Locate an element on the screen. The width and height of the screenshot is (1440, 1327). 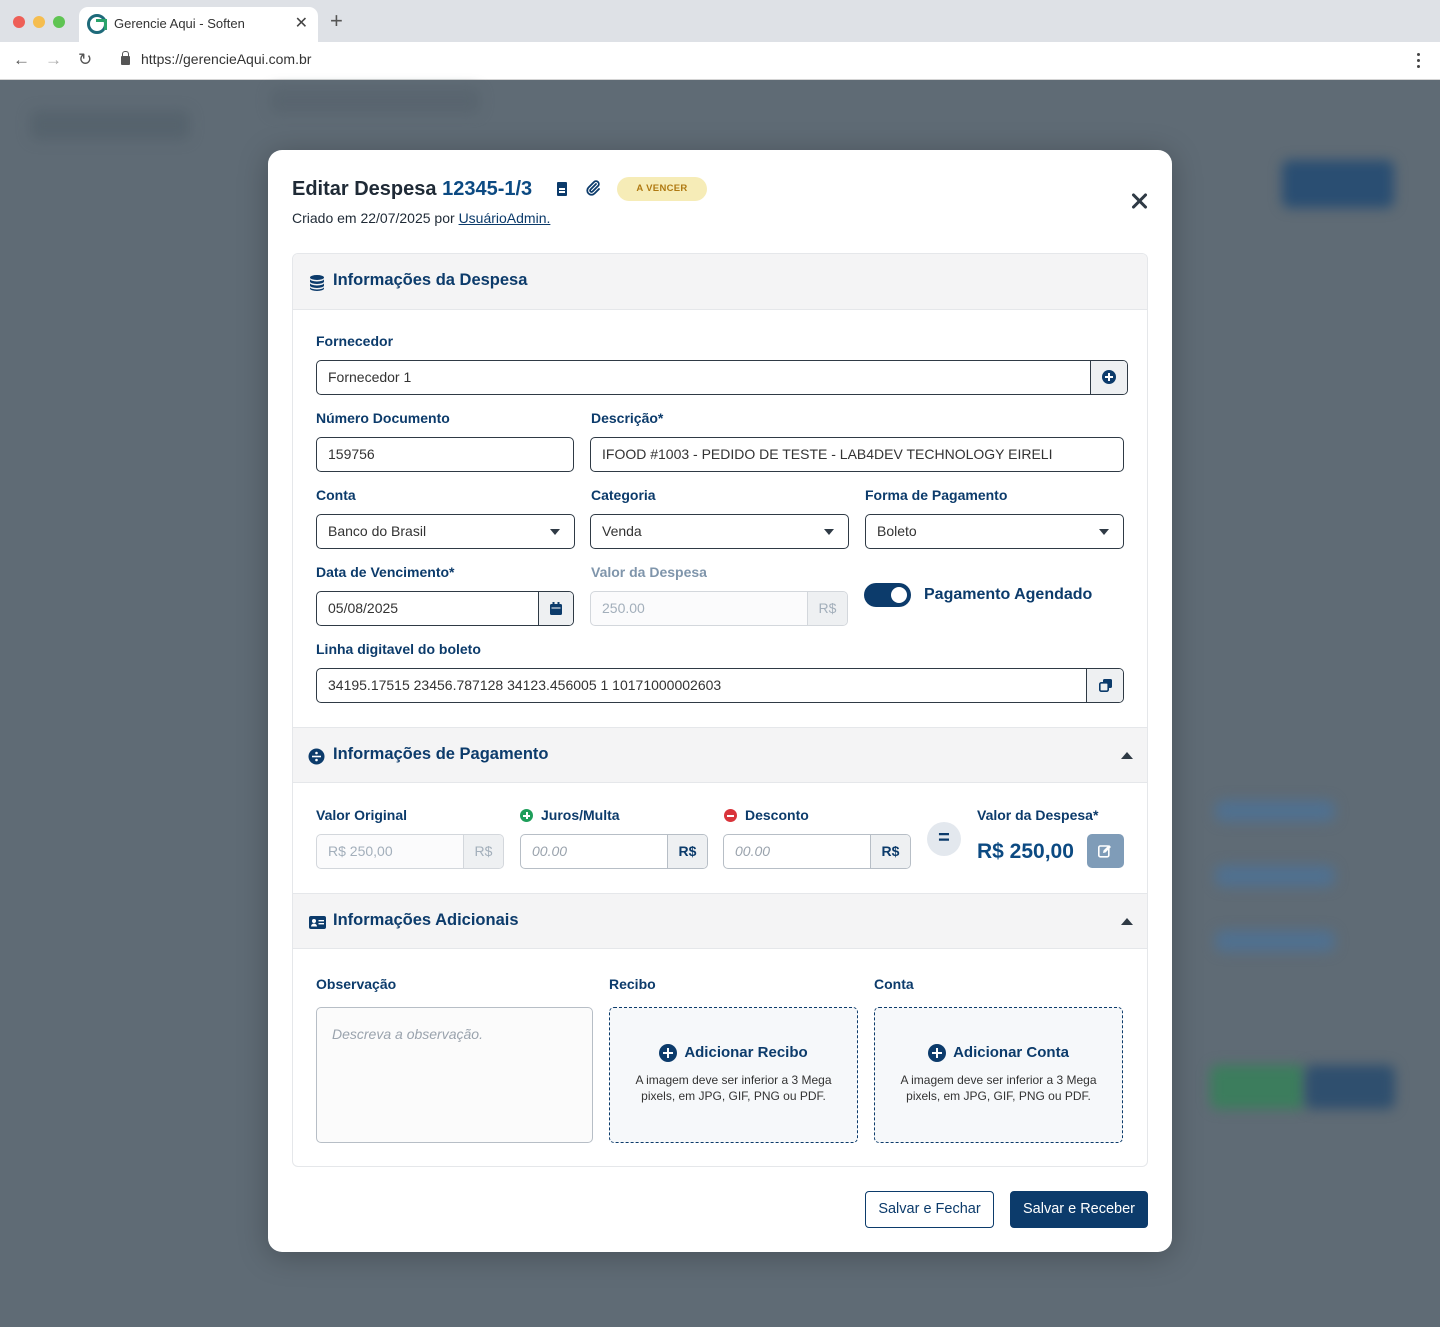
background-logo is located at coordinates (110, 125).